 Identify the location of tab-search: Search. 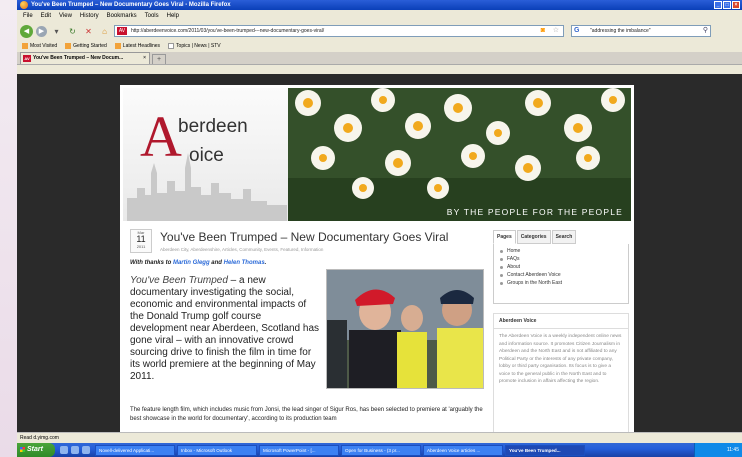
(564, 237).